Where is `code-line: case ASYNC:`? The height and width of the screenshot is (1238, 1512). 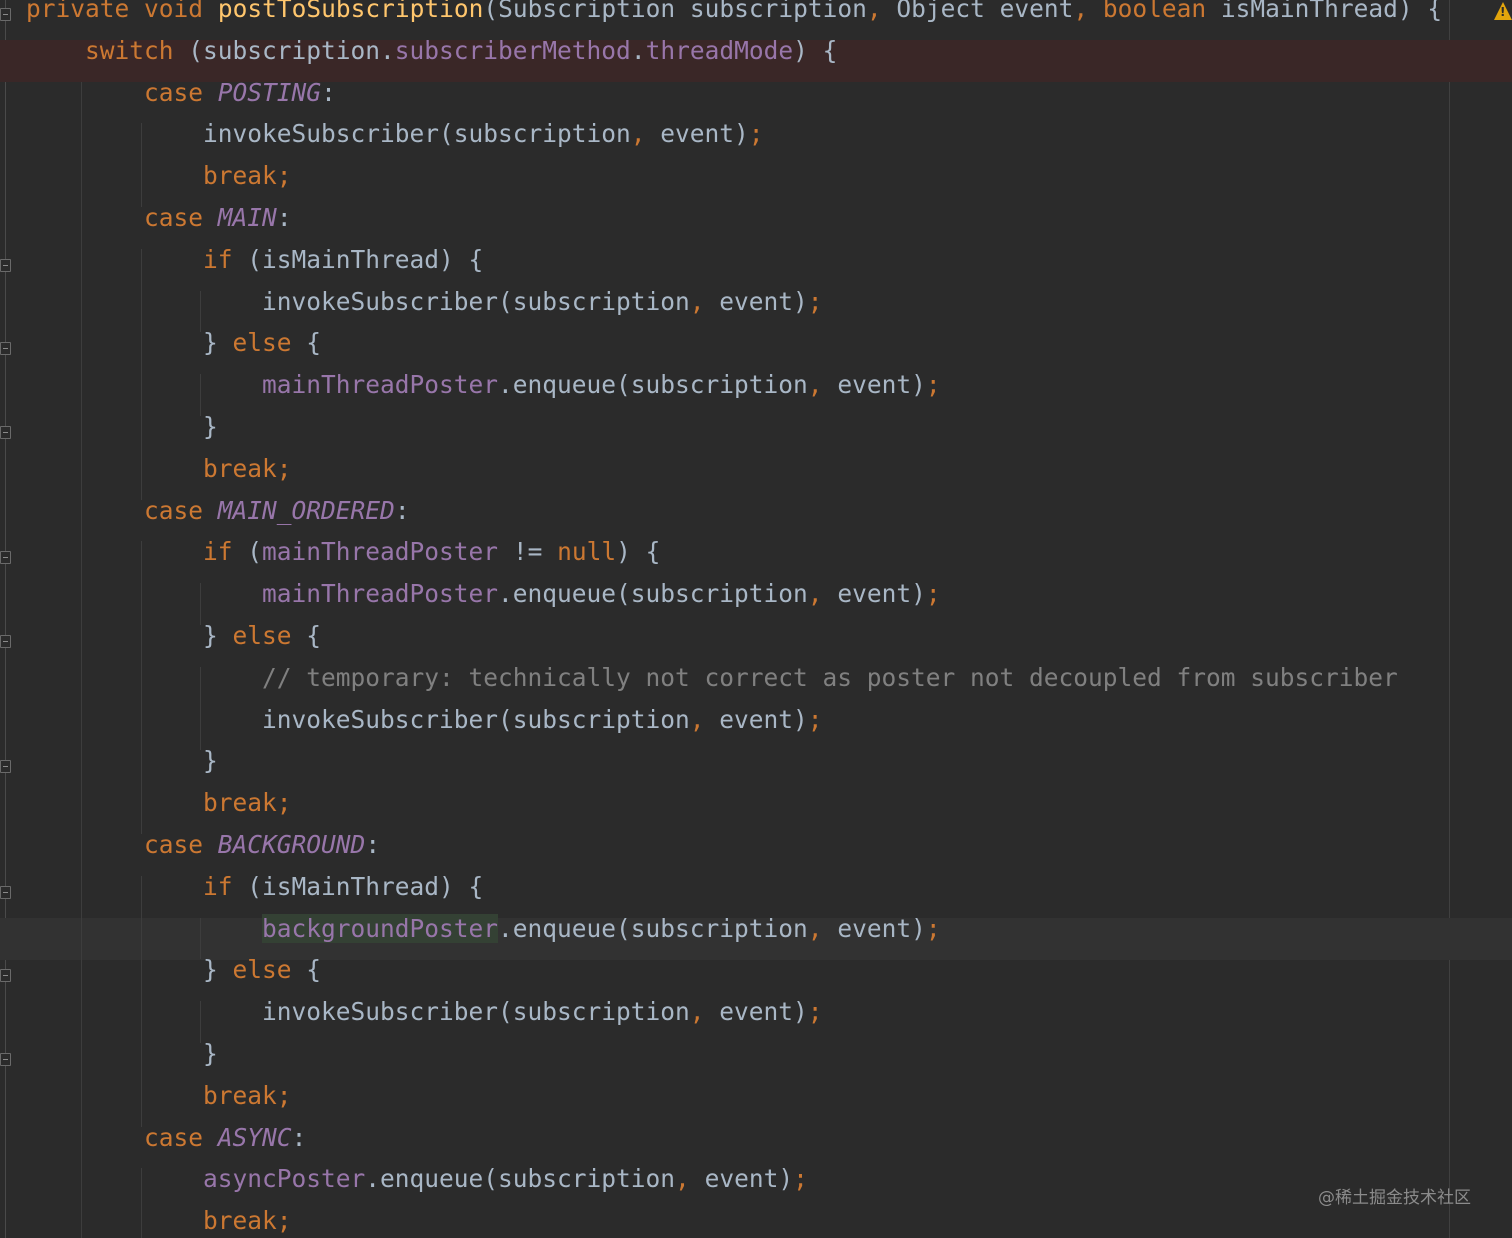 code-line: case ASYNC: is located at coordinates (756, 1146).